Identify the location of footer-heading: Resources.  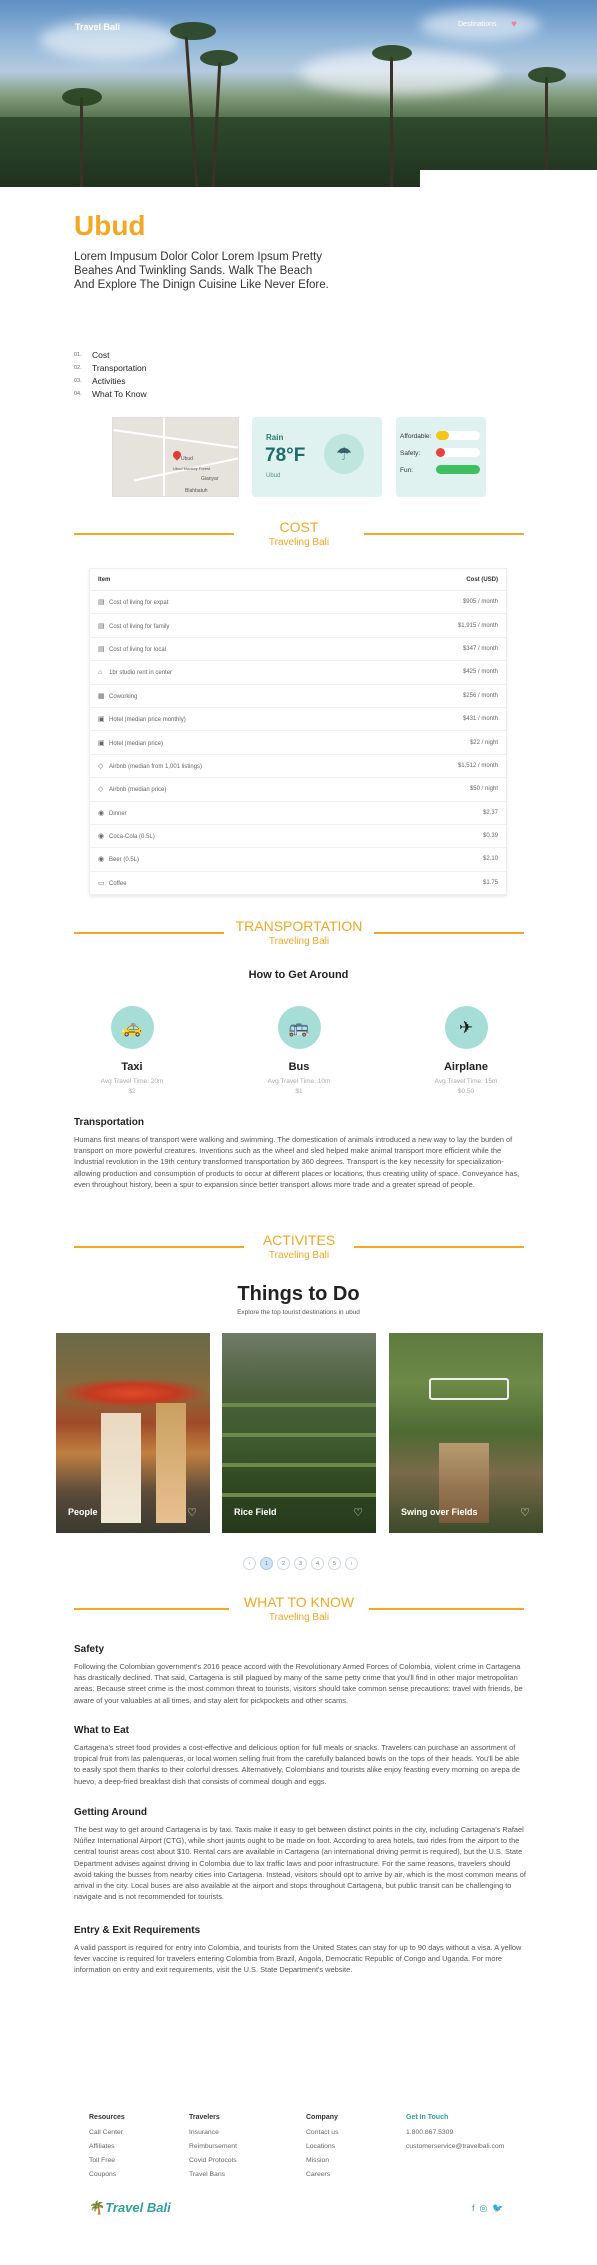
(107, 2117).